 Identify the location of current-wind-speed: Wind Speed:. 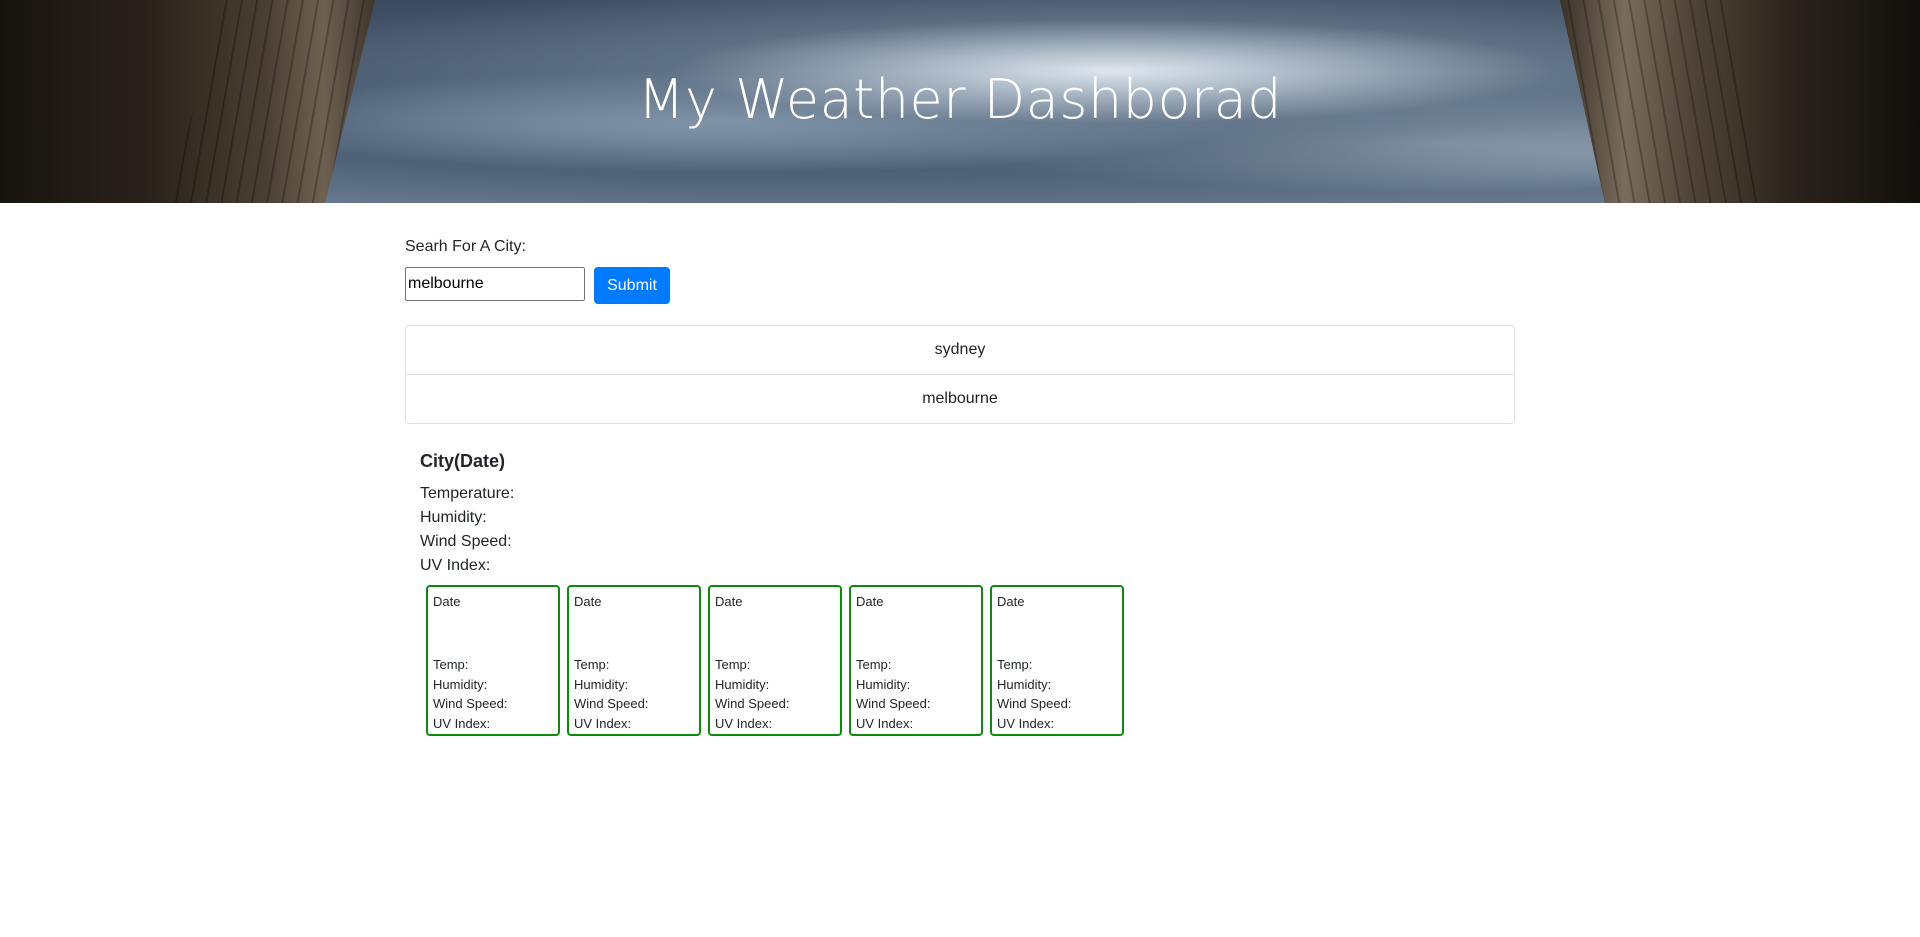
(466, 541).